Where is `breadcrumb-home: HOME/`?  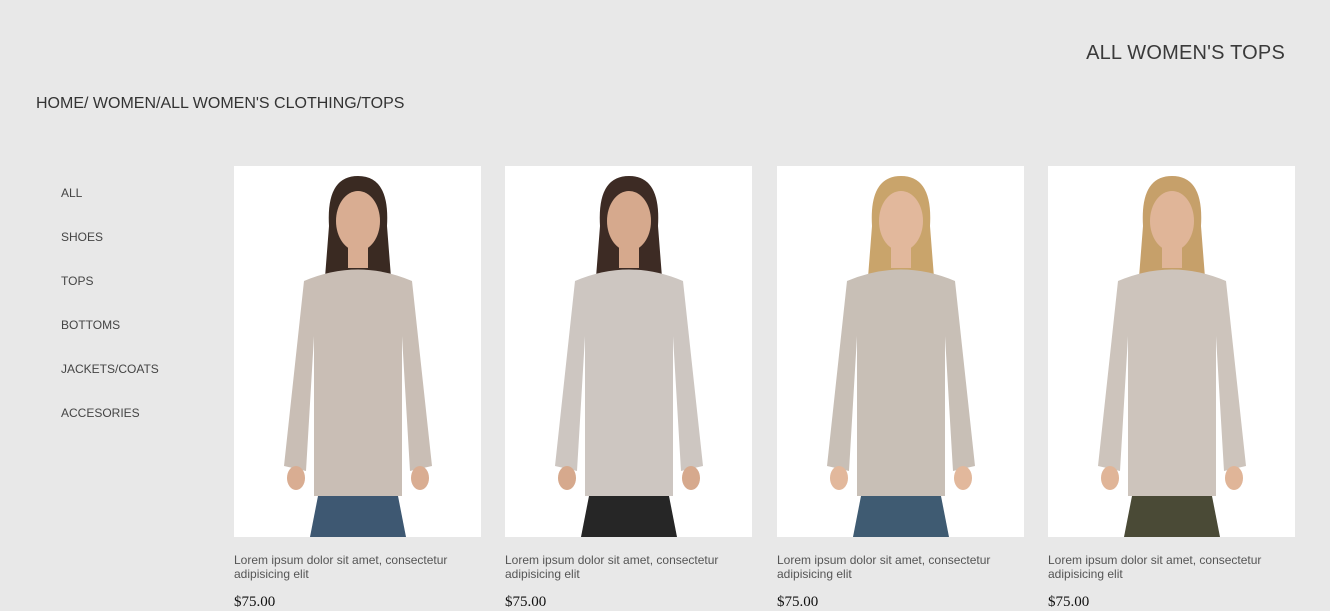
breadcrumb-home: HOME/ is located at coordinates (62, 103).